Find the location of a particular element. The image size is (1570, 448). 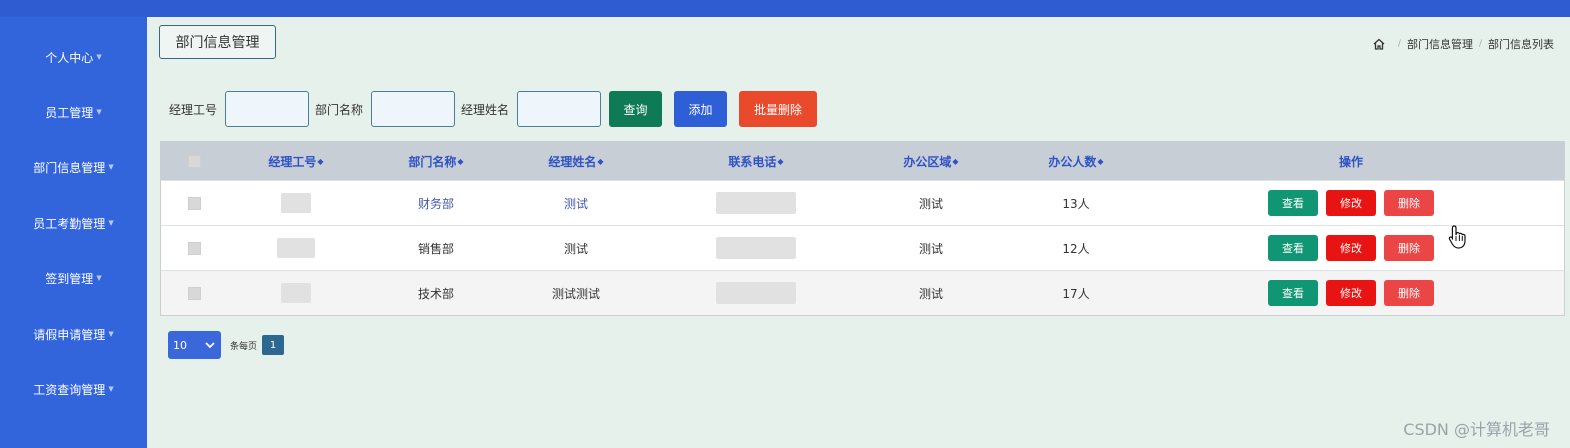

manager-name-input is located at coordinates (559, 109).